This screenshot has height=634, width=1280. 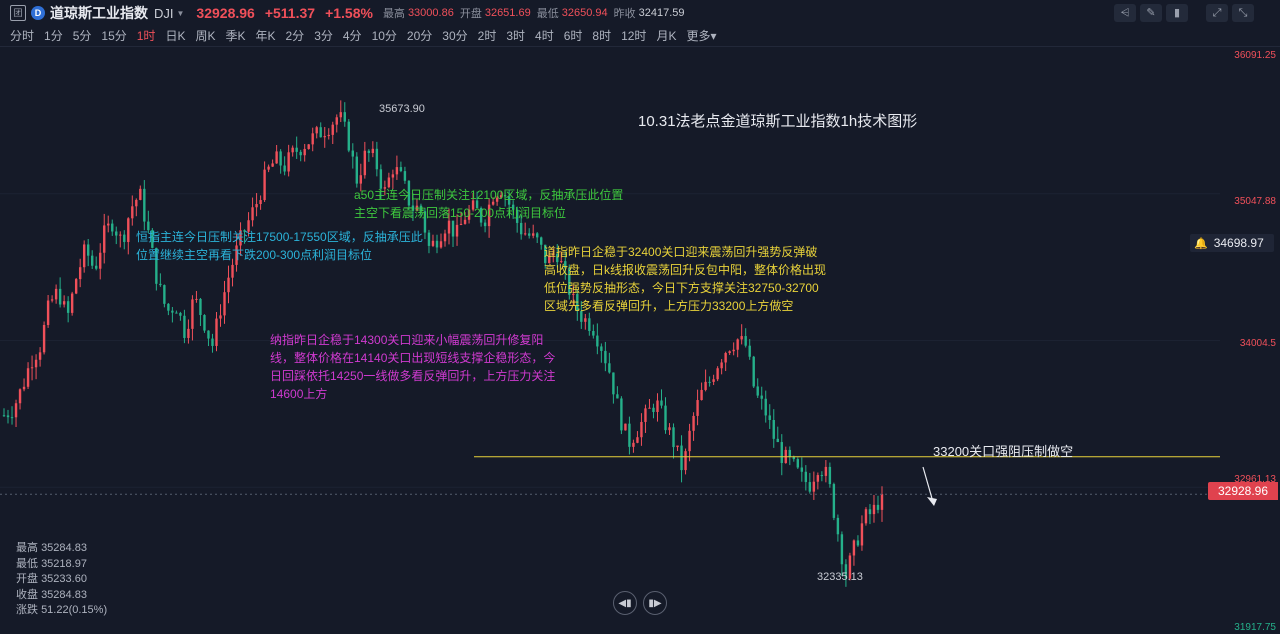 What do you see at coordinates (99, 13) in the screenshot?
I see `instrument-name: 道琼斯工业指数` at bounding box center [99, 13].